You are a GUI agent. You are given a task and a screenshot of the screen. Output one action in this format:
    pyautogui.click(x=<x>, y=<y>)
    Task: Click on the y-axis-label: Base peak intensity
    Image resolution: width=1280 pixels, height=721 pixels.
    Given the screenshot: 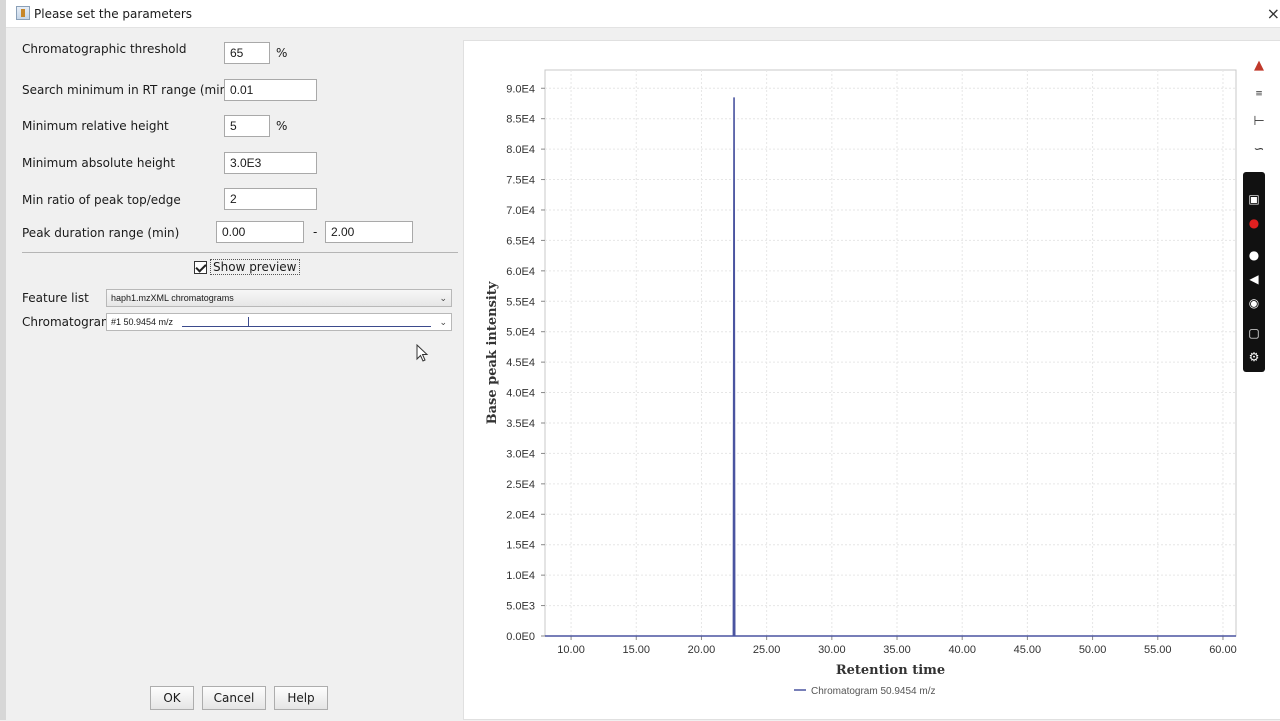 What is the action you would take?
    pyautogui.click(x=492, y=352)
    